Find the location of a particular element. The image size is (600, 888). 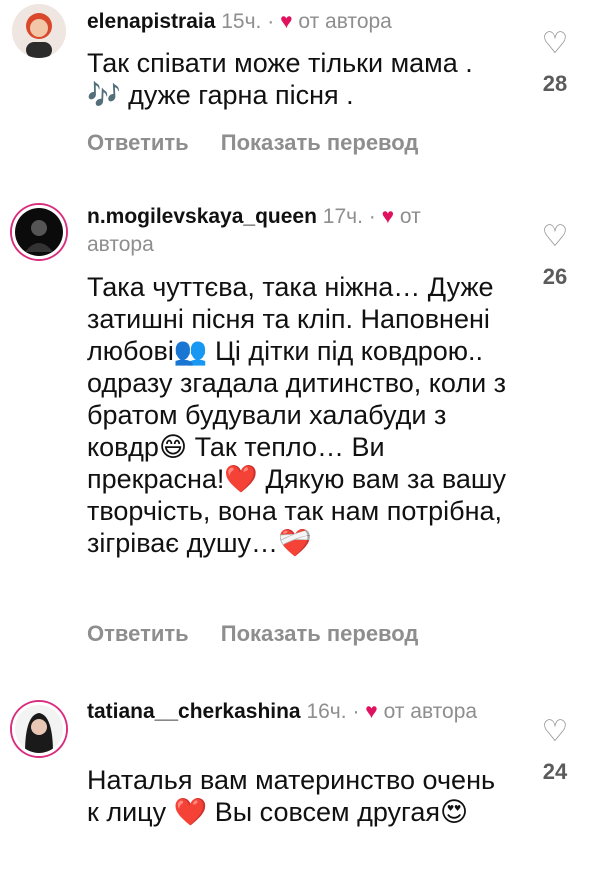

comment-time: 16ч. is located at coordinates (326, 711).